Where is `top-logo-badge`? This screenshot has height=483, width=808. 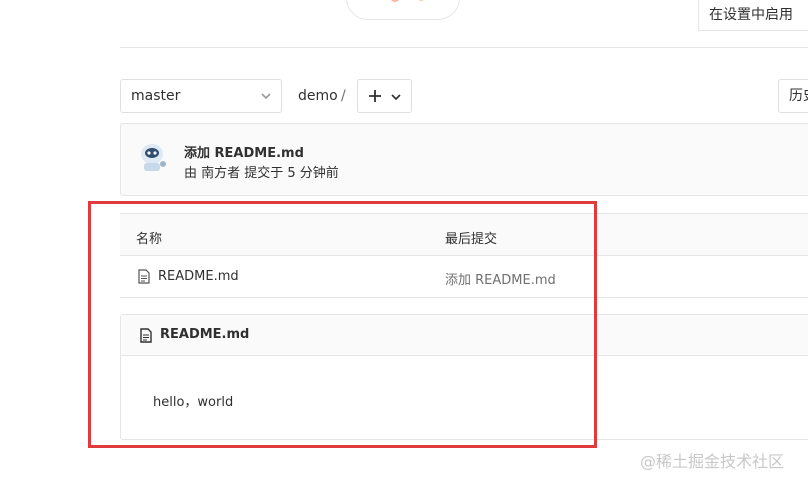
top-logo-badge is located at coordinates (403, 10).